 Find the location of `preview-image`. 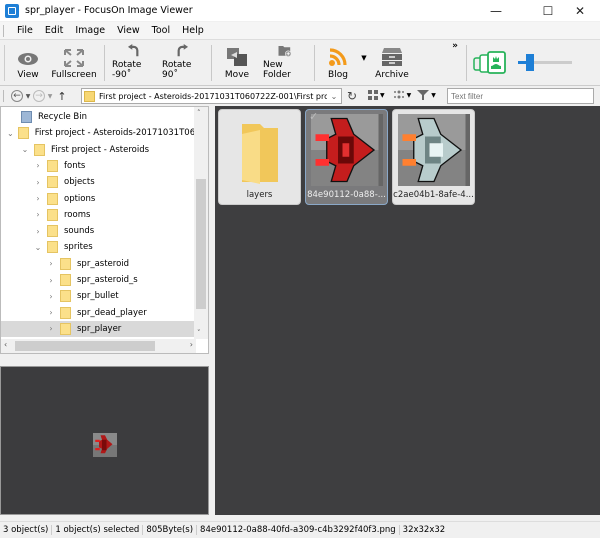

preview-image is located at coordinates (105, 445).